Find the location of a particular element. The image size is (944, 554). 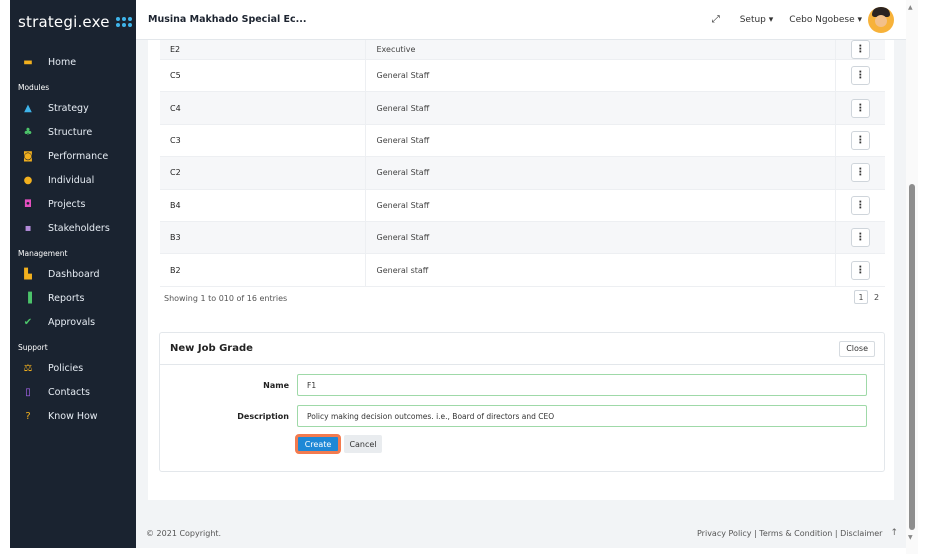

scroll-up-icon: ▲ is located at coordinates (910, 7).